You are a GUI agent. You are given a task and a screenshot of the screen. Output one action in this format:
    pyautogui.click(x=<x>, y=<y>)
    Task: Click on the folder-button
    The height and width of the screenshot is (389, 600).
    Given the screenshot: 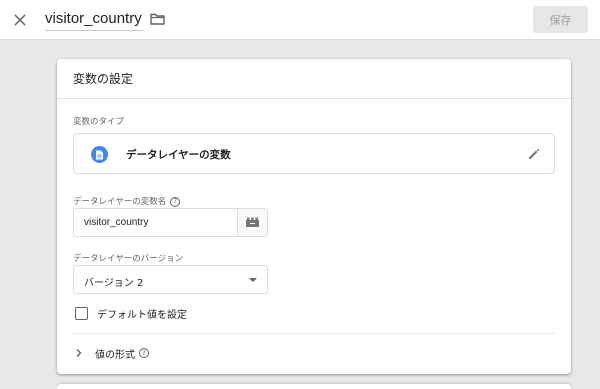 What is the action you would take?
    pyautogui.click(x=157, y=19)
    